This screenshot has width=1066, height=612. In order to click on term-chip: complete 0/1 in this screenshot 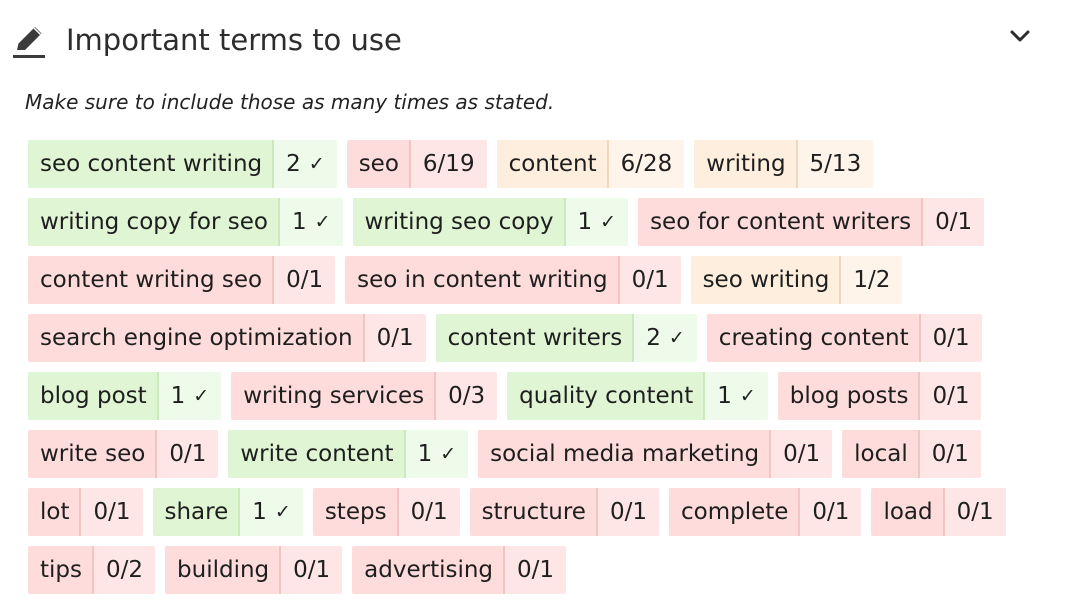, I will do `click(765, 512)`.